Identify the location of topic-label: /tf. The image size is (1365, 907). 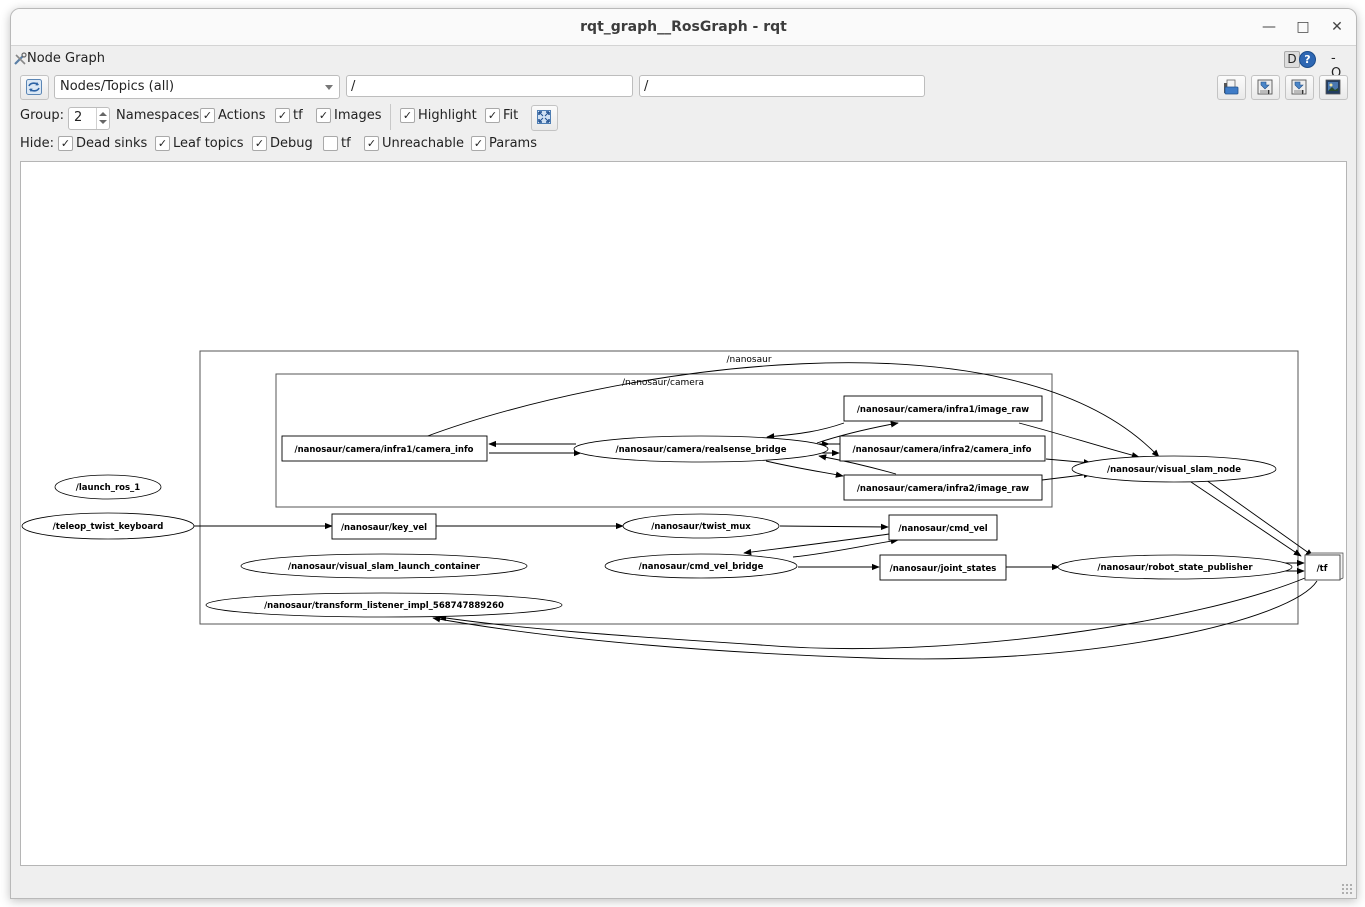
(1322, 569).